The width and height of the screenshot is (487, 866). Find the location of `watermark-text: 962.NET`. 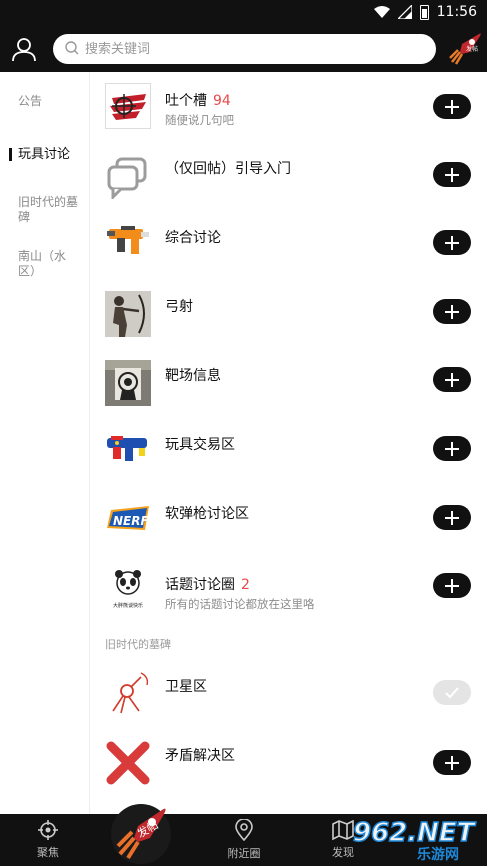

watermark-text: 962.NET is located at coordinates (415, 833).